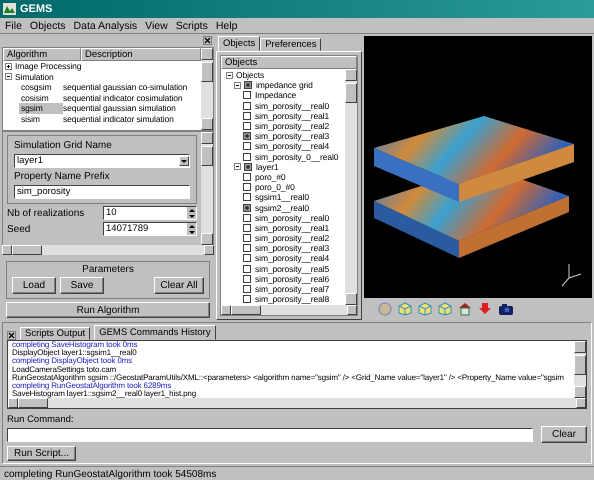 This screenshot has width=594, height=480. What do you see at coordinates (34, 77) in the screenshot?
I see `tree-item: Simulation` at bounding box center [34, 77].